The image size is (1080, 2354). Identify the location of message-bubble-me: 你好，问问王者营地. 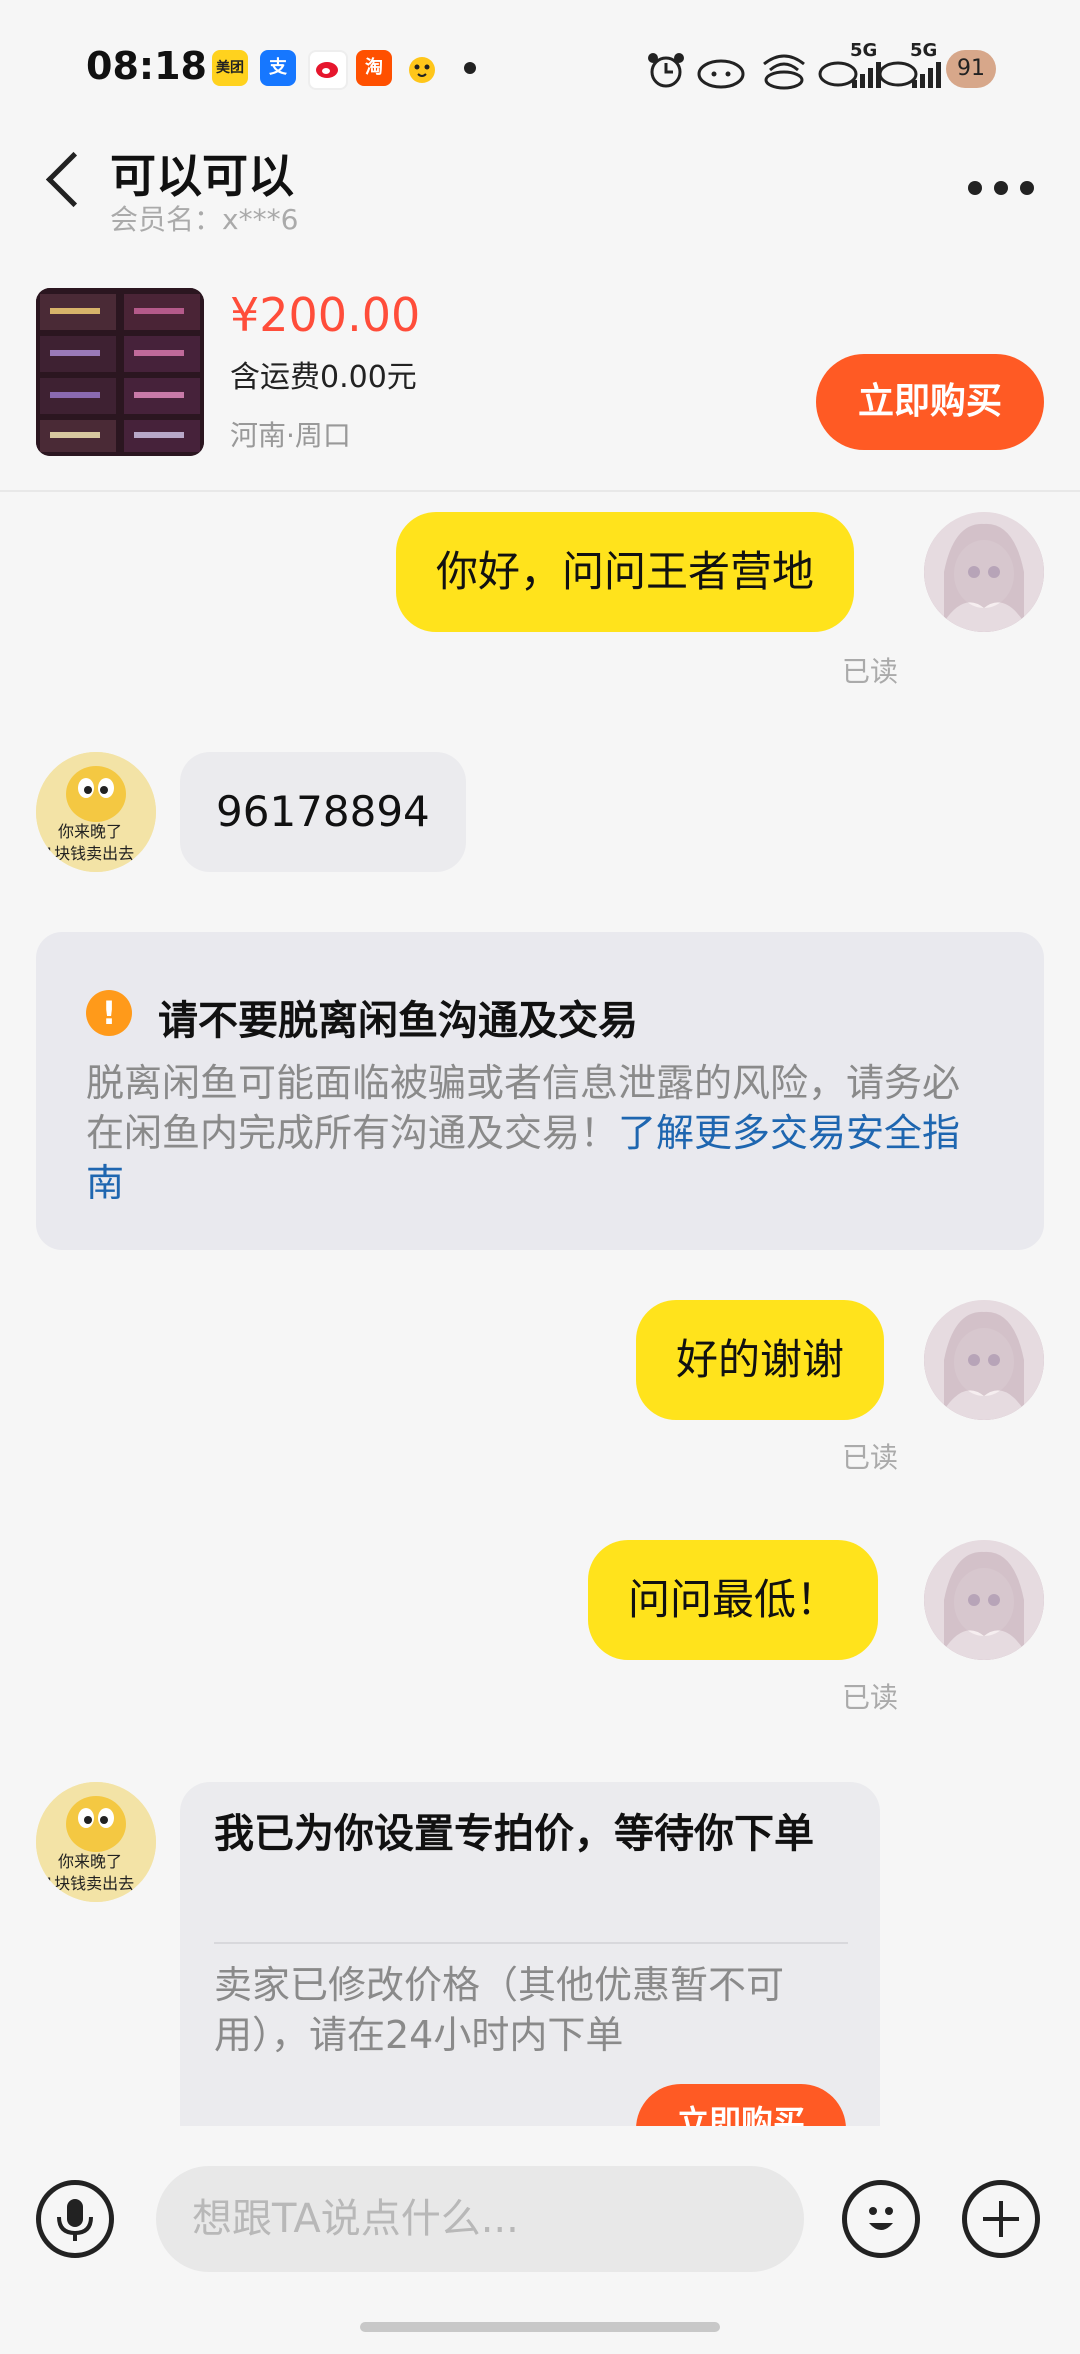
(625, 572).